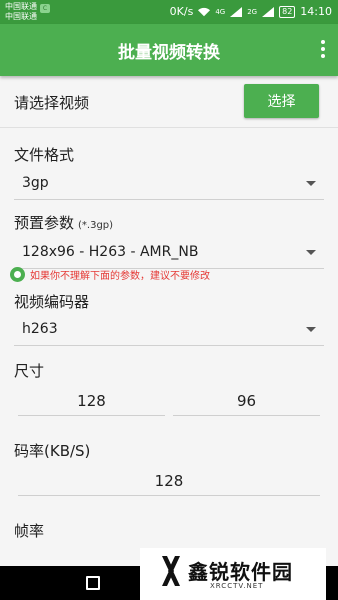  Describe the element at coordinates (316, 11) in the screenshot. I see `clock: 14:10` at that location.